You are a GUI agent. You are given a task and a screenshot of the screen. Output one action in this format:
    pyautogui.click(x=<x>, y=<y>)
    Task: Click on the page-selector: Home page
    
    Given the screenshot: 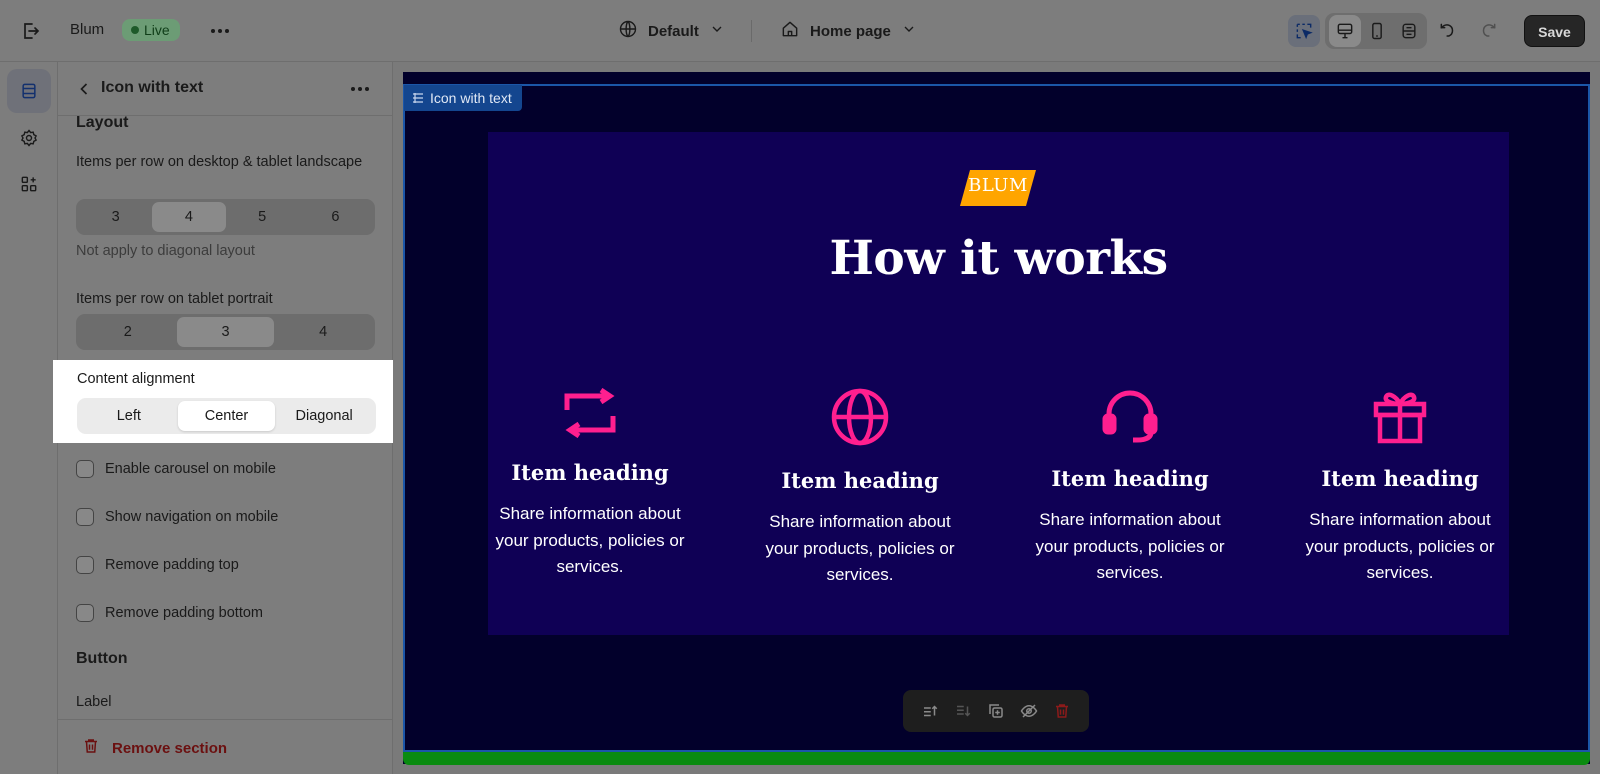 What is the action you would take?
    pyautogui.click(x=848, y=31)
    